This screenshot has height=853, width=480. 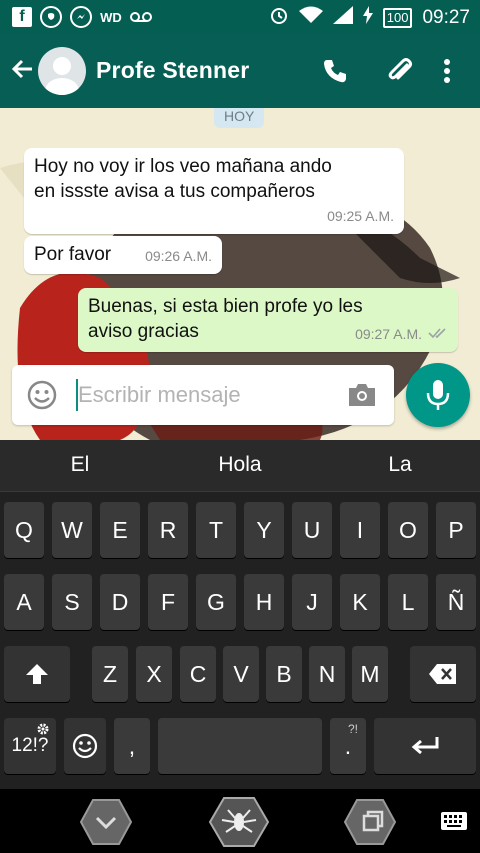 What do you see at coordinates (62, 76) in the screenshot?
I see `avatar-icon` at bounding box center [62, 76].